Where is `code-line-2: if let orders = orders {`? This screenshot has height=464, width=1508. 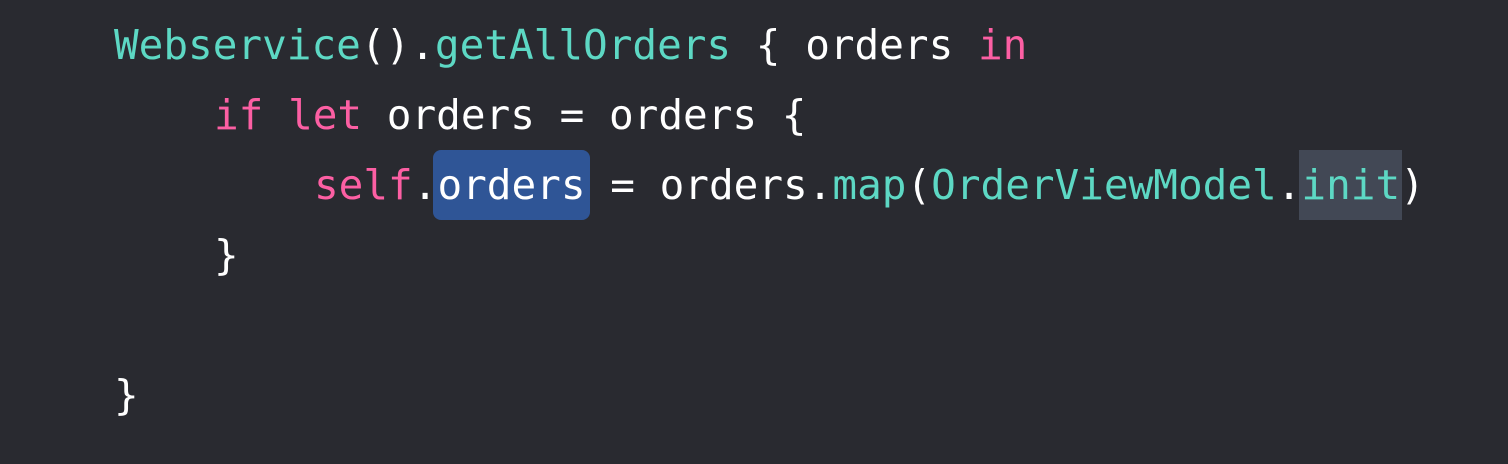 code-line-2: if let orders = orders { is located at coordinates (403, 115).